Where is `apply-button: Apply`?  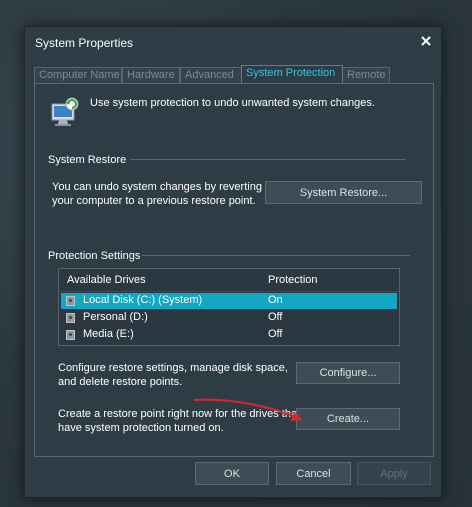 apply-button: Apply is located at coordinates (394, 473).